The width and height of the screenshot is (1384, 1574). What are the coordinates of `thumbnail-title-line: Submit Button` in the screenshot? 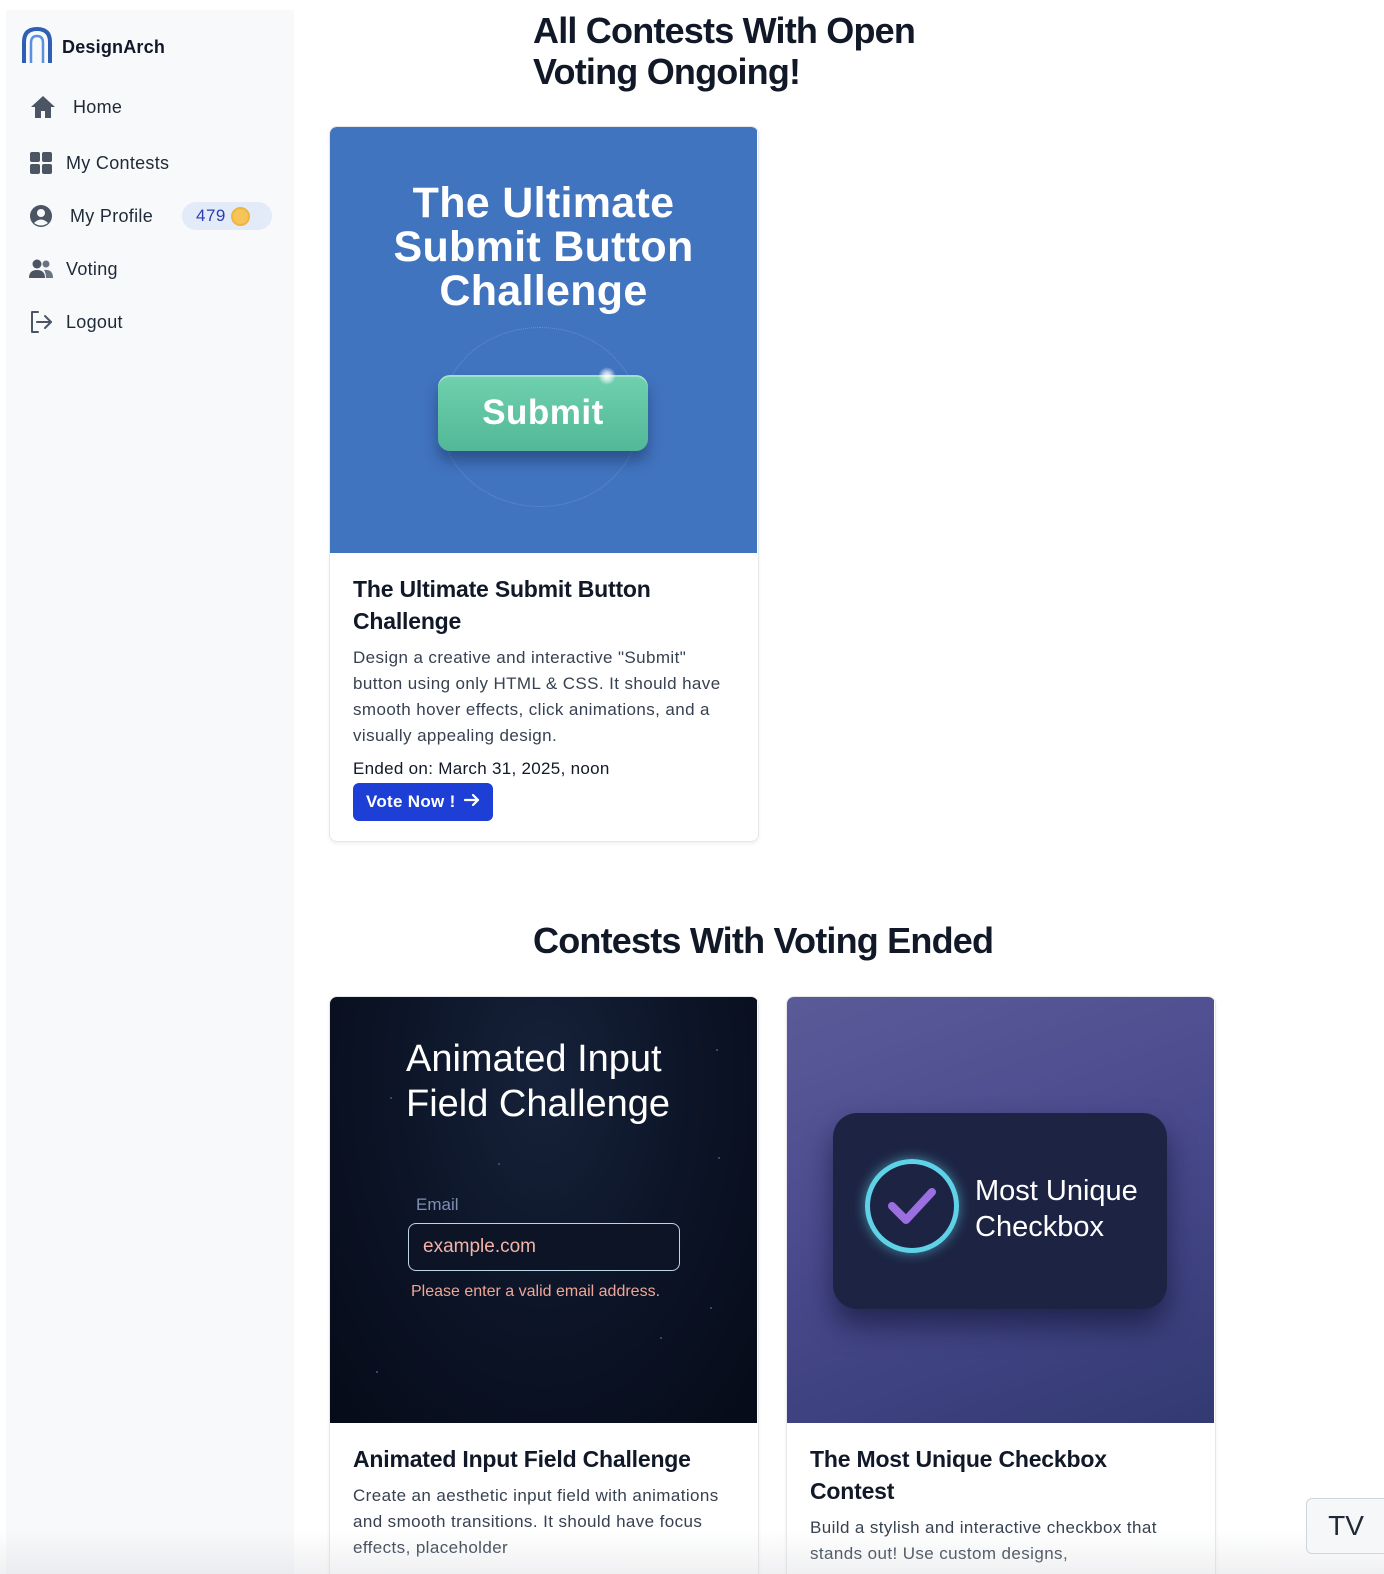 It's located at (543, 247).